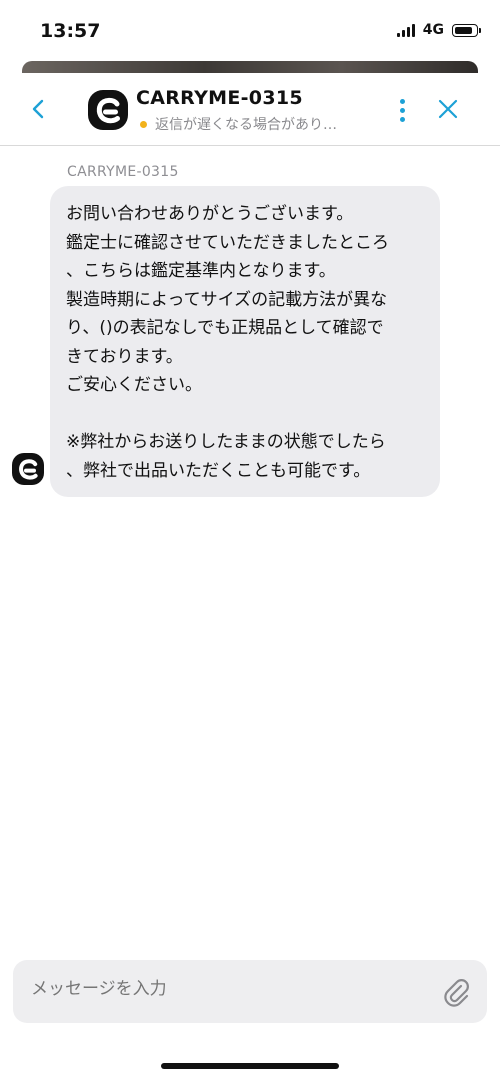  I want to click on network-type: 4G, so click(433, 30).